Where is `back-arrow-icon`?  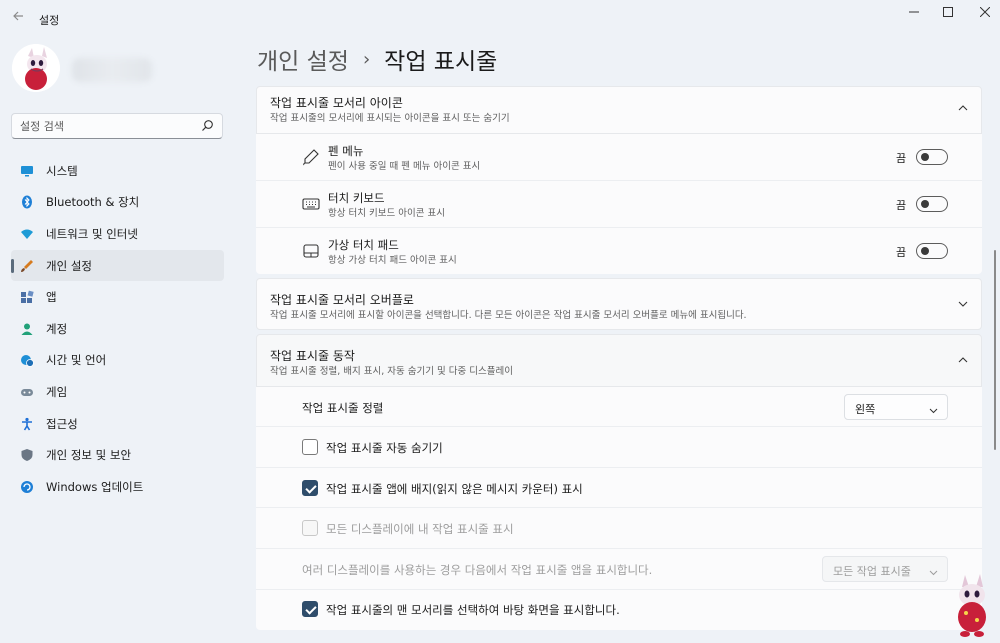
back-arrow-icon is located at coordinates (18, 19).